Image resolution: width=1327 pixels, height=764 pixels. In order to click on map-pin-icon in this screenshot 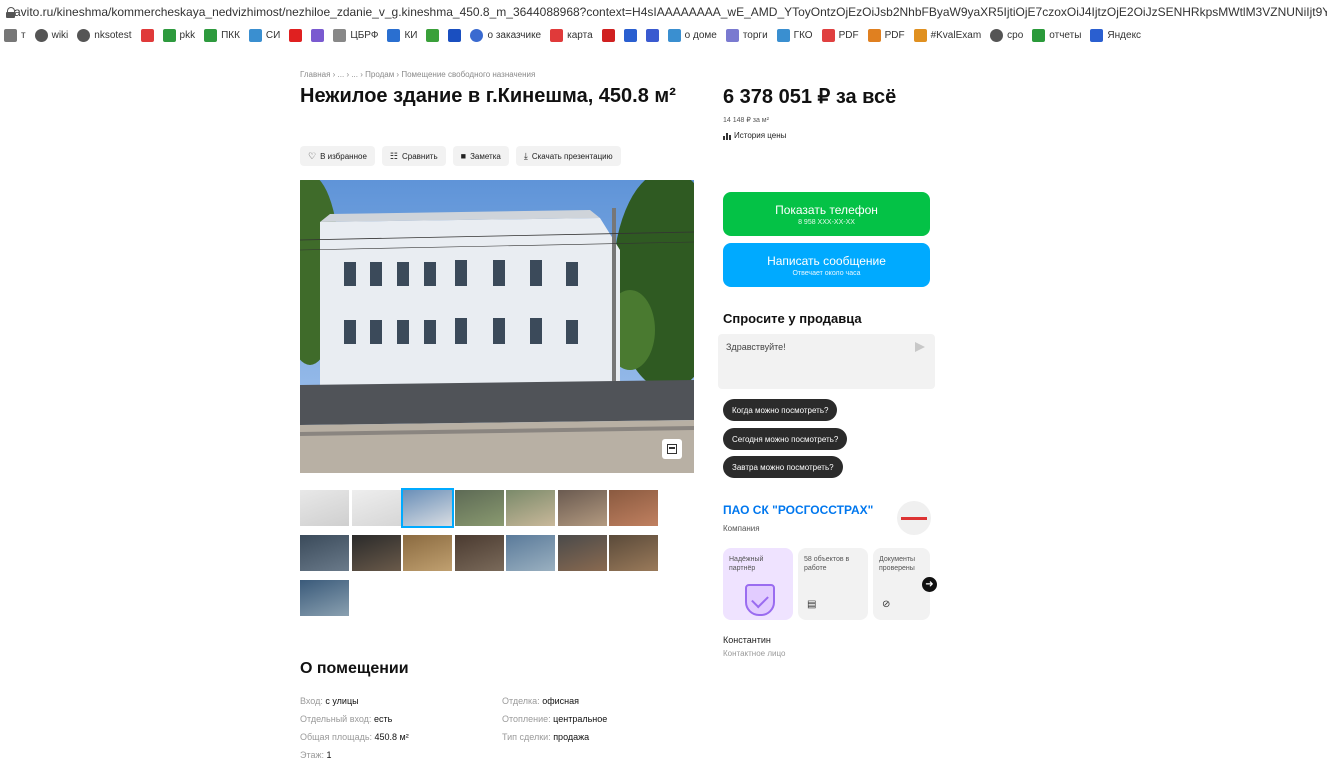, I will do `click(557, 35)`.